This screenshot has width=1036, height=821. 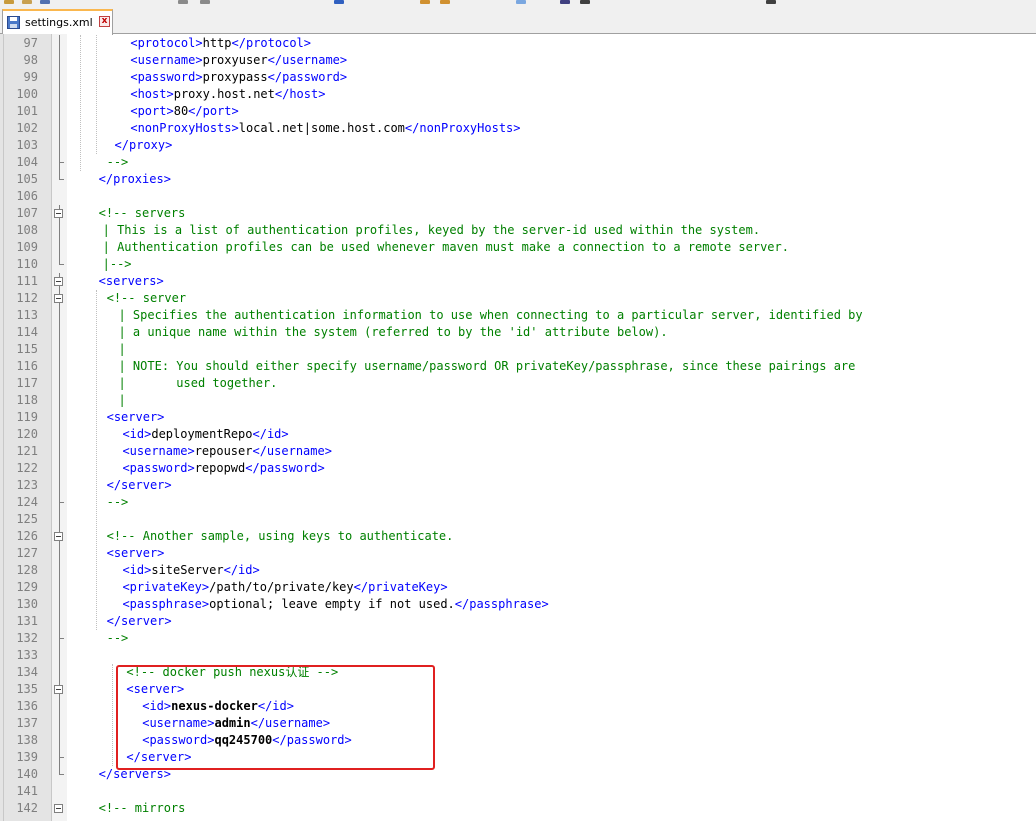 What do you see at coordinates (27, 145) in the screenshot?
I see `line-number: 103` at bounding box center [27, 145].